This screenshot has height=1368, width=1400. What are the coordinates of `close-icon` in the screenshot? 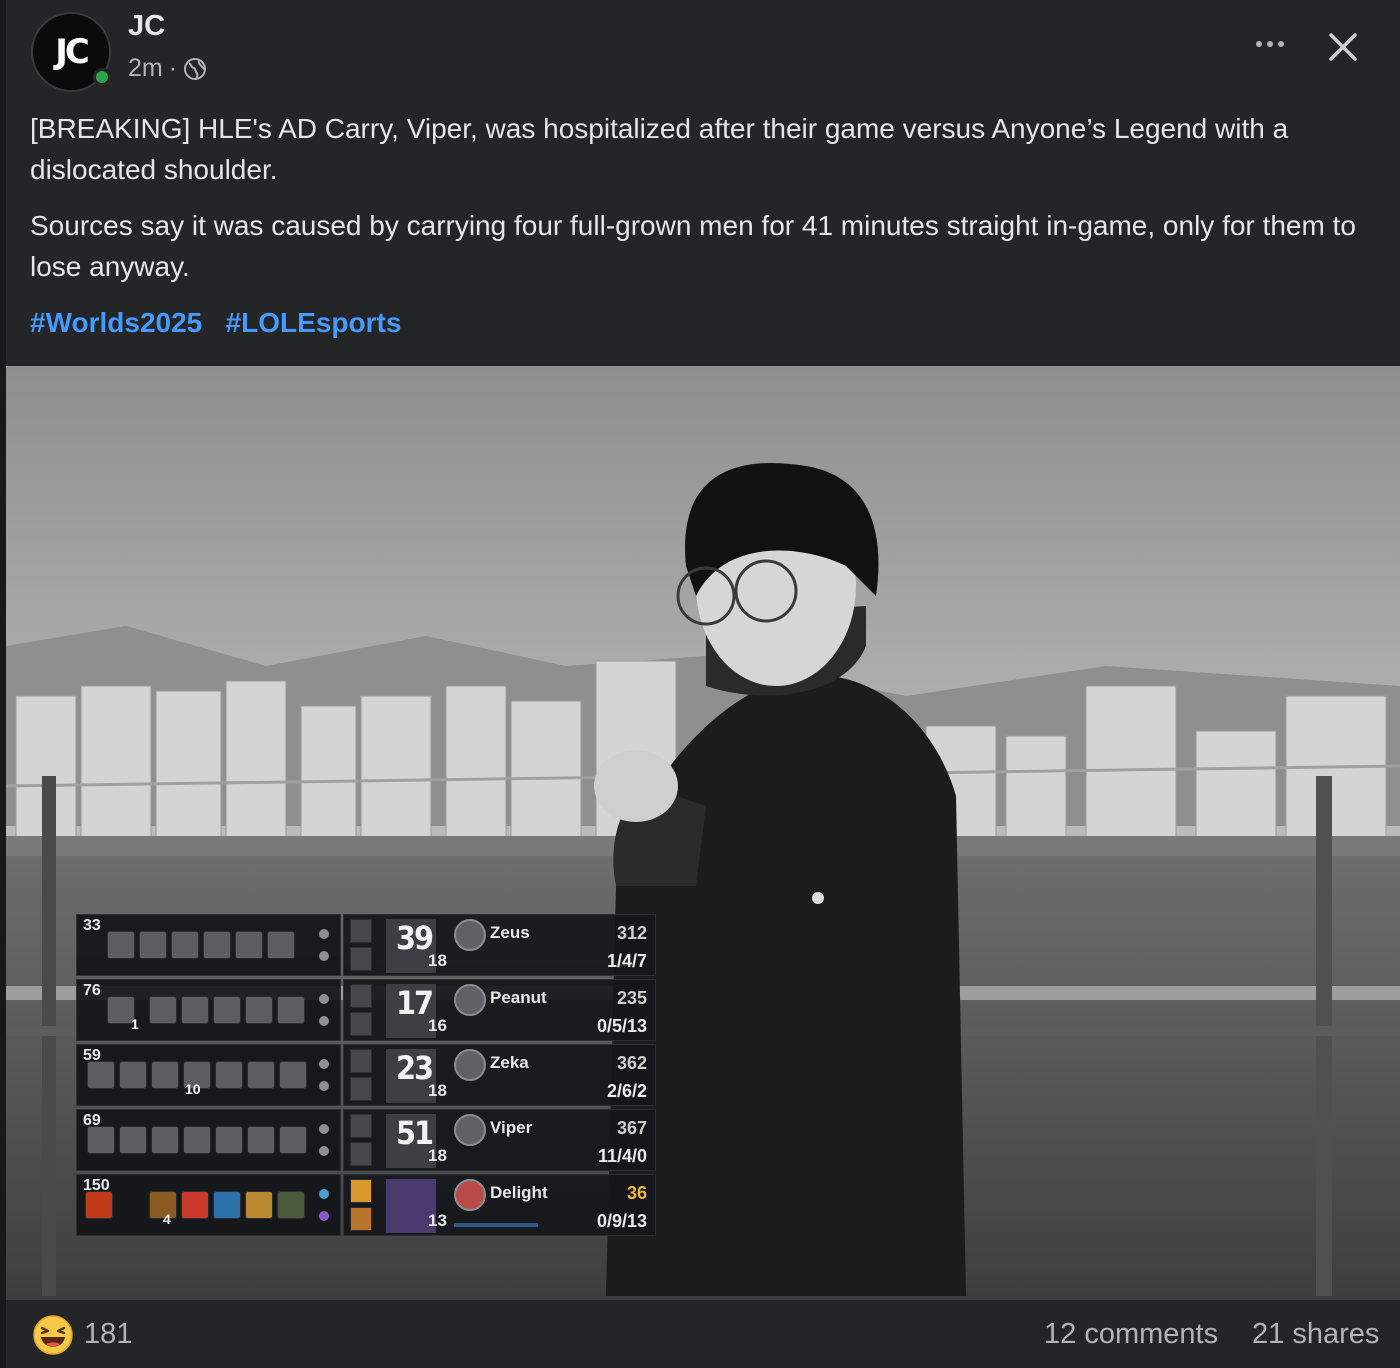 It's located at (1343, 47).